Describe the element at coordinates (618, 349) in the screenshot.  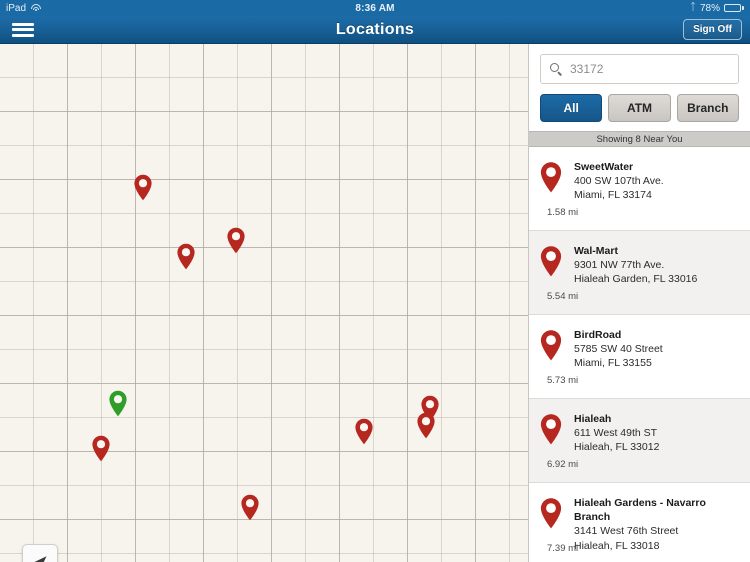
I see `location-street: 5785 SW 40 Street` at that location.